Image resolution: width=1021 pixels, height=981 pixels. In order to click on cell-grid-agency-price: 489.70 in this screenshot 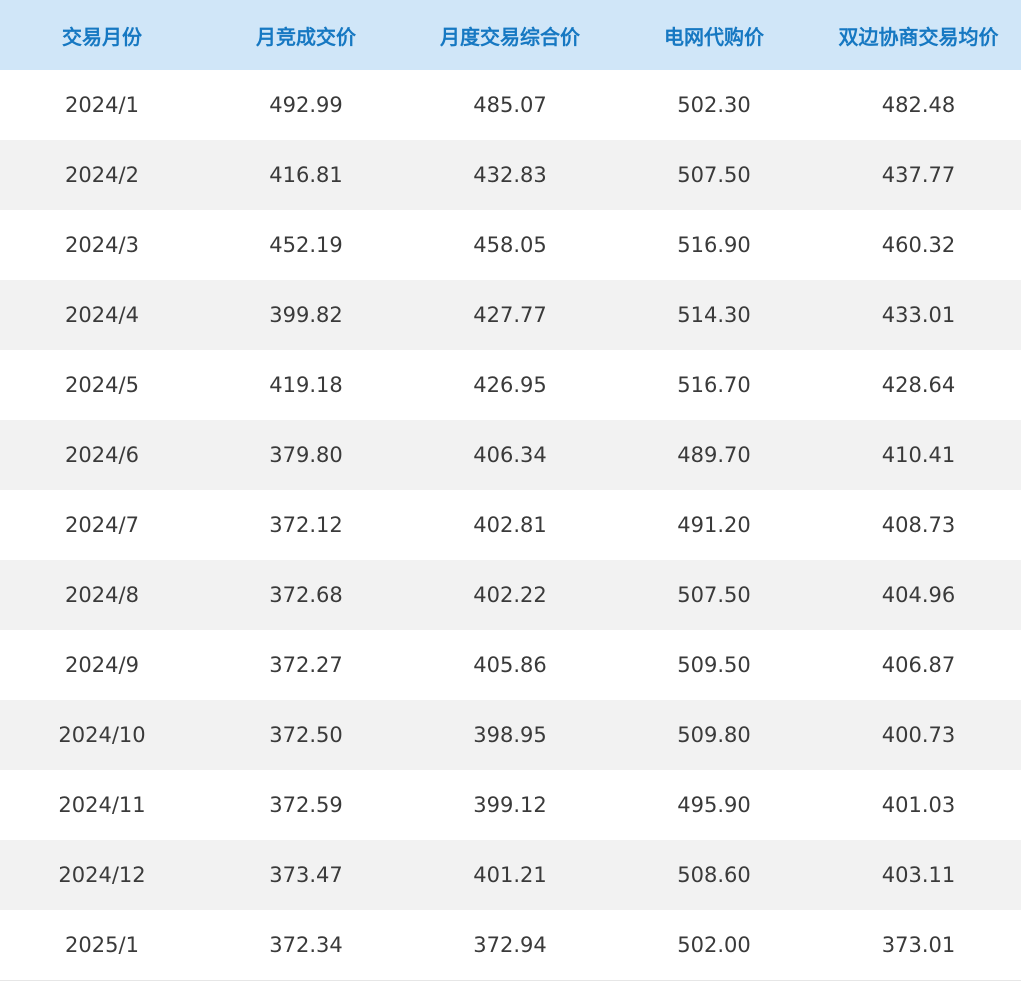, I will do `click(714, 455)`.